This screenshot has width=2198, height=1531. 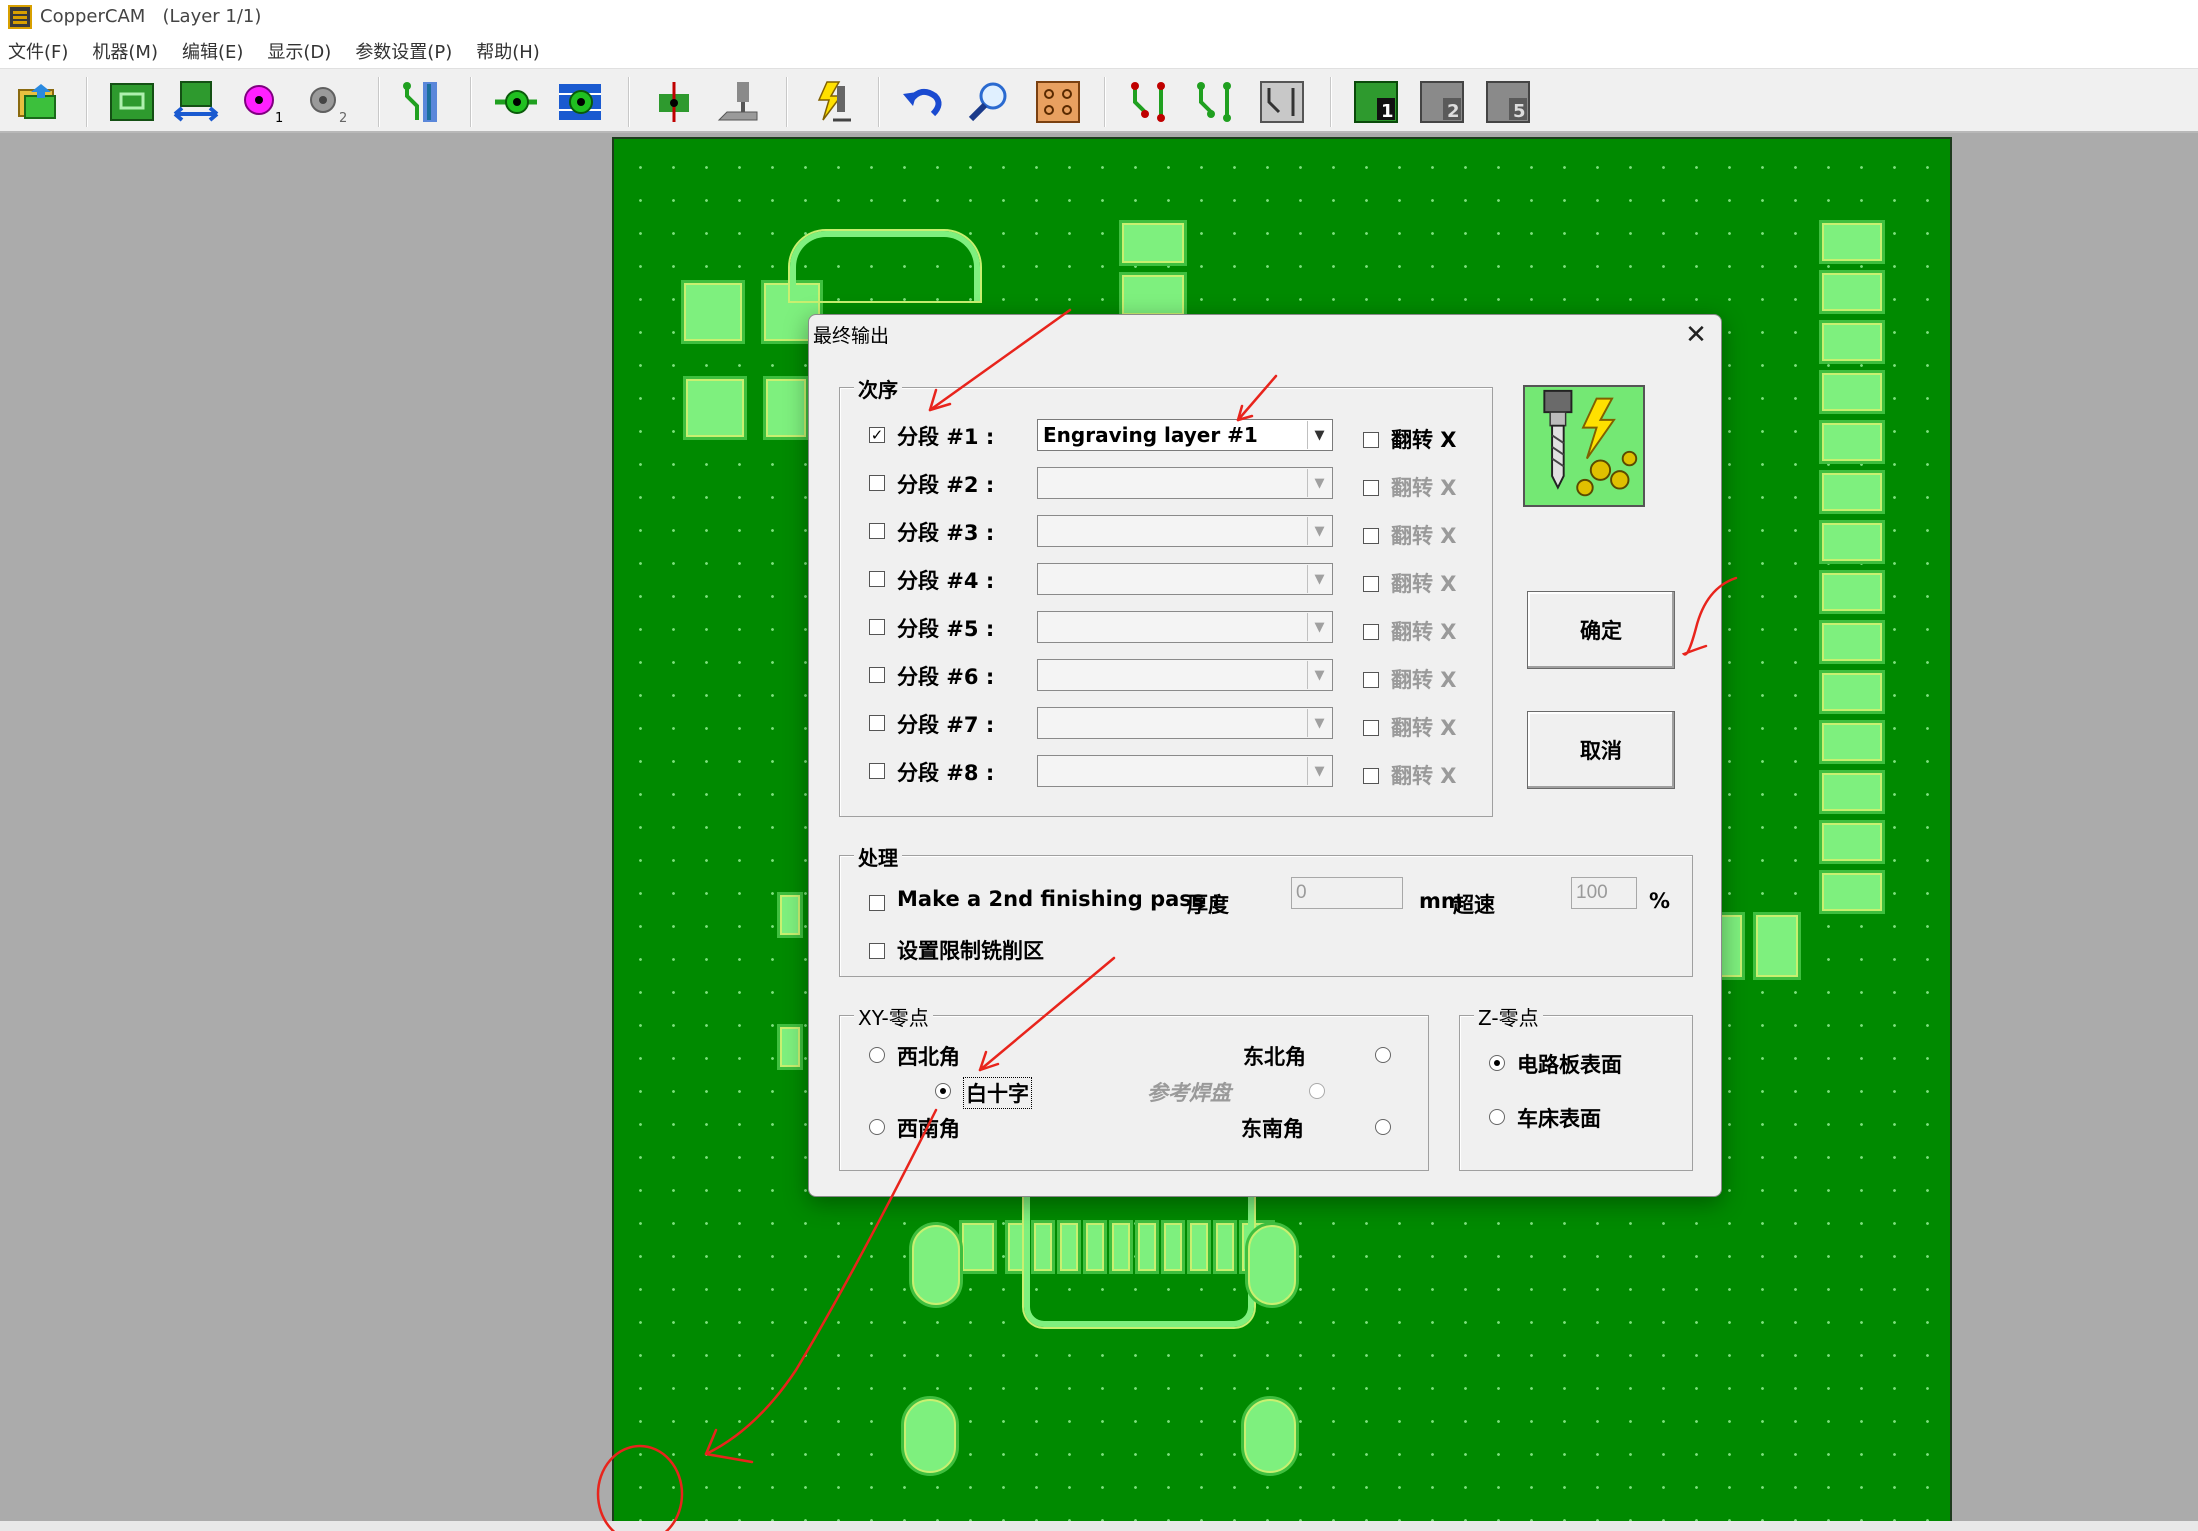 I want to click on layer-1-badge: 1, so click(x=1387, y=111).